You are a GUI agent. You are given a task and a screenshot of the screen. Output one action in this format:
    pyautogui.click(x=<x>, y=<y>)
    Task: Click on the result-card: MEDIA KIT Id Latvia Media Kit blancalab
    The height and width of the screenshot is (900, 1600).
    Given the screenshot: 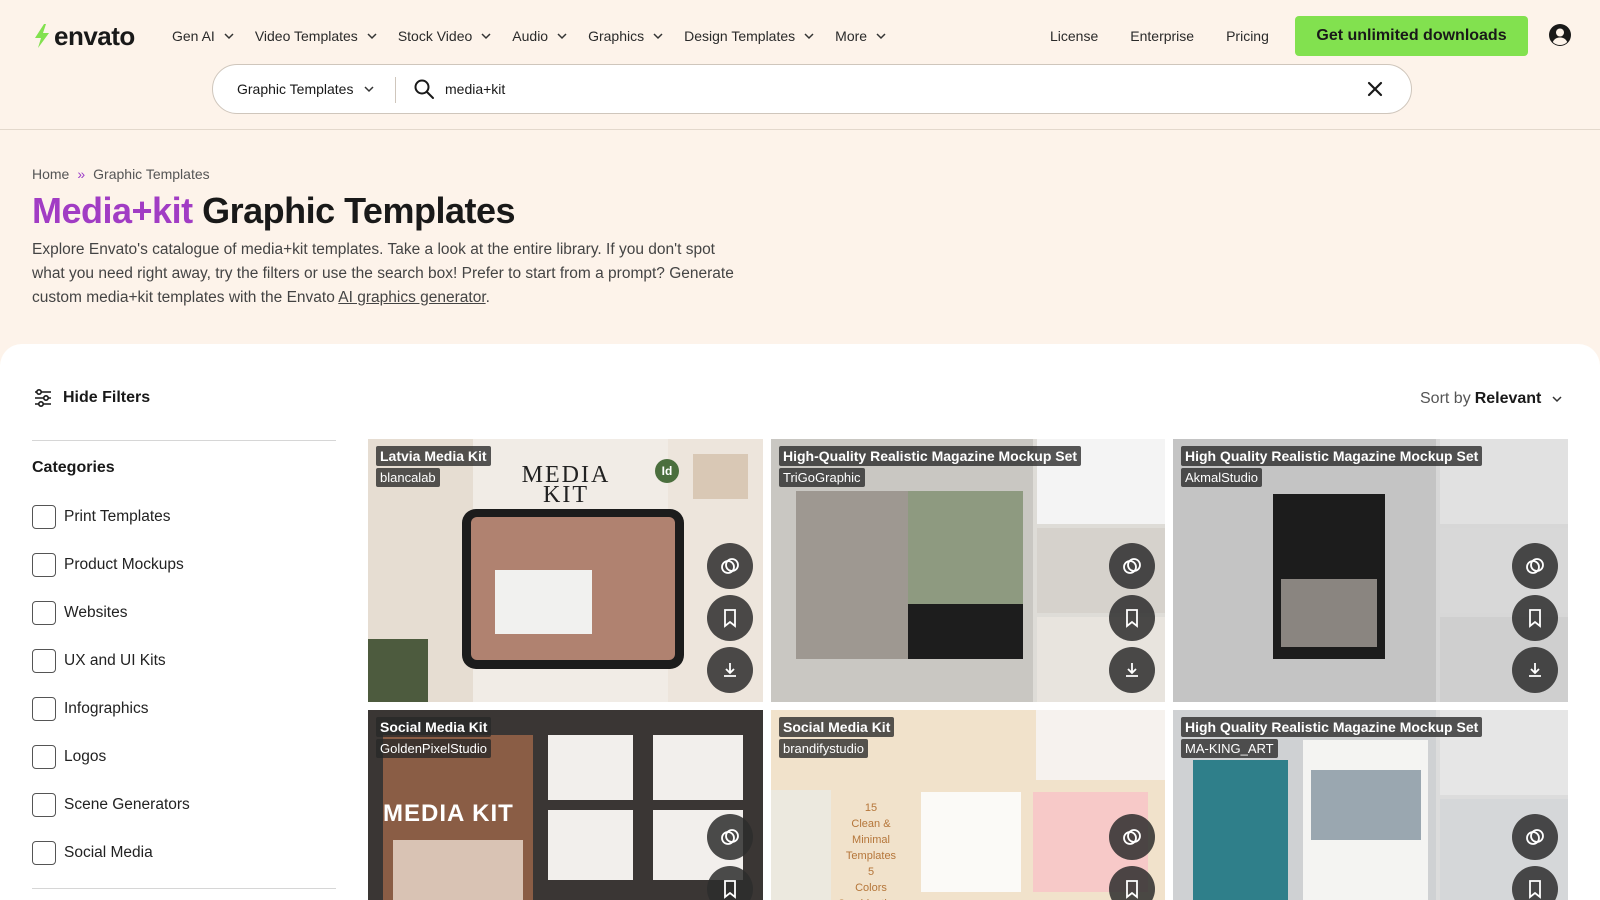 What is the action you would take?
    pyautogui.click(x=565, y=570)
    